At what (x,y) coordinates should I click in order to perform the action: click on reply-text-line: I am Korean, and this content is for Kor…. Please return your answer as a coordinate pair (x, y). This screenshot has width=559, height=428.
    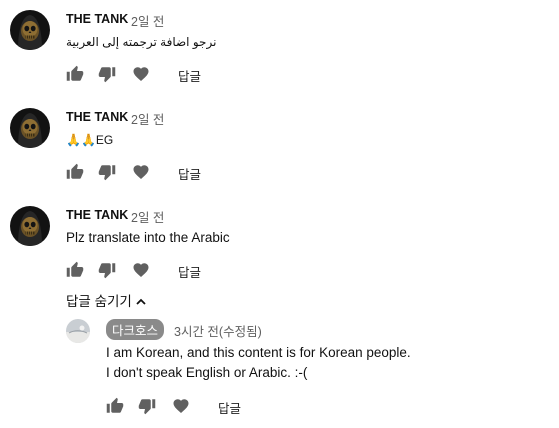
    Looking at the image, I should click on (258, 352).